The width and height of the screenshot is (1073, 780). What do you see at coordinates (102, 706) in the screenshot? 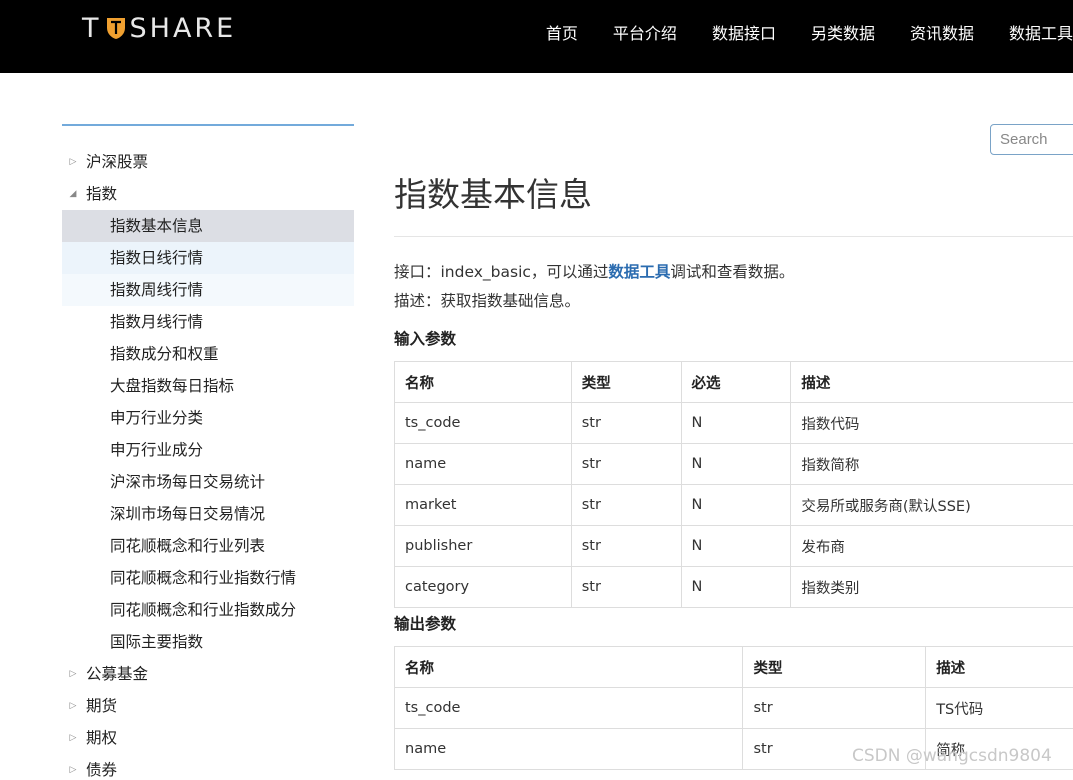
I see `sidebar-item-label: 期货` at bounding box center [102, 706].